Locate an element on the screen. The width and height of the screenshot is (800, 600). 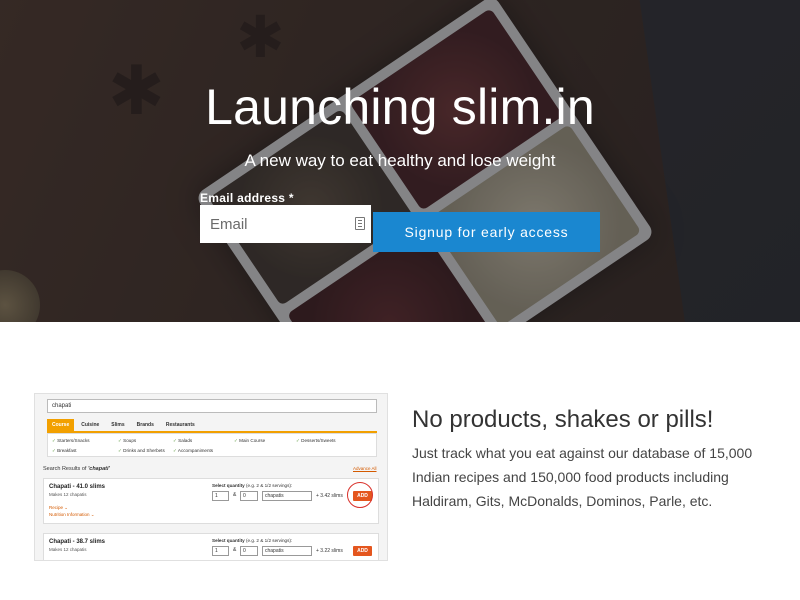
email-label: Email address * is located at coordinates (247, 198).